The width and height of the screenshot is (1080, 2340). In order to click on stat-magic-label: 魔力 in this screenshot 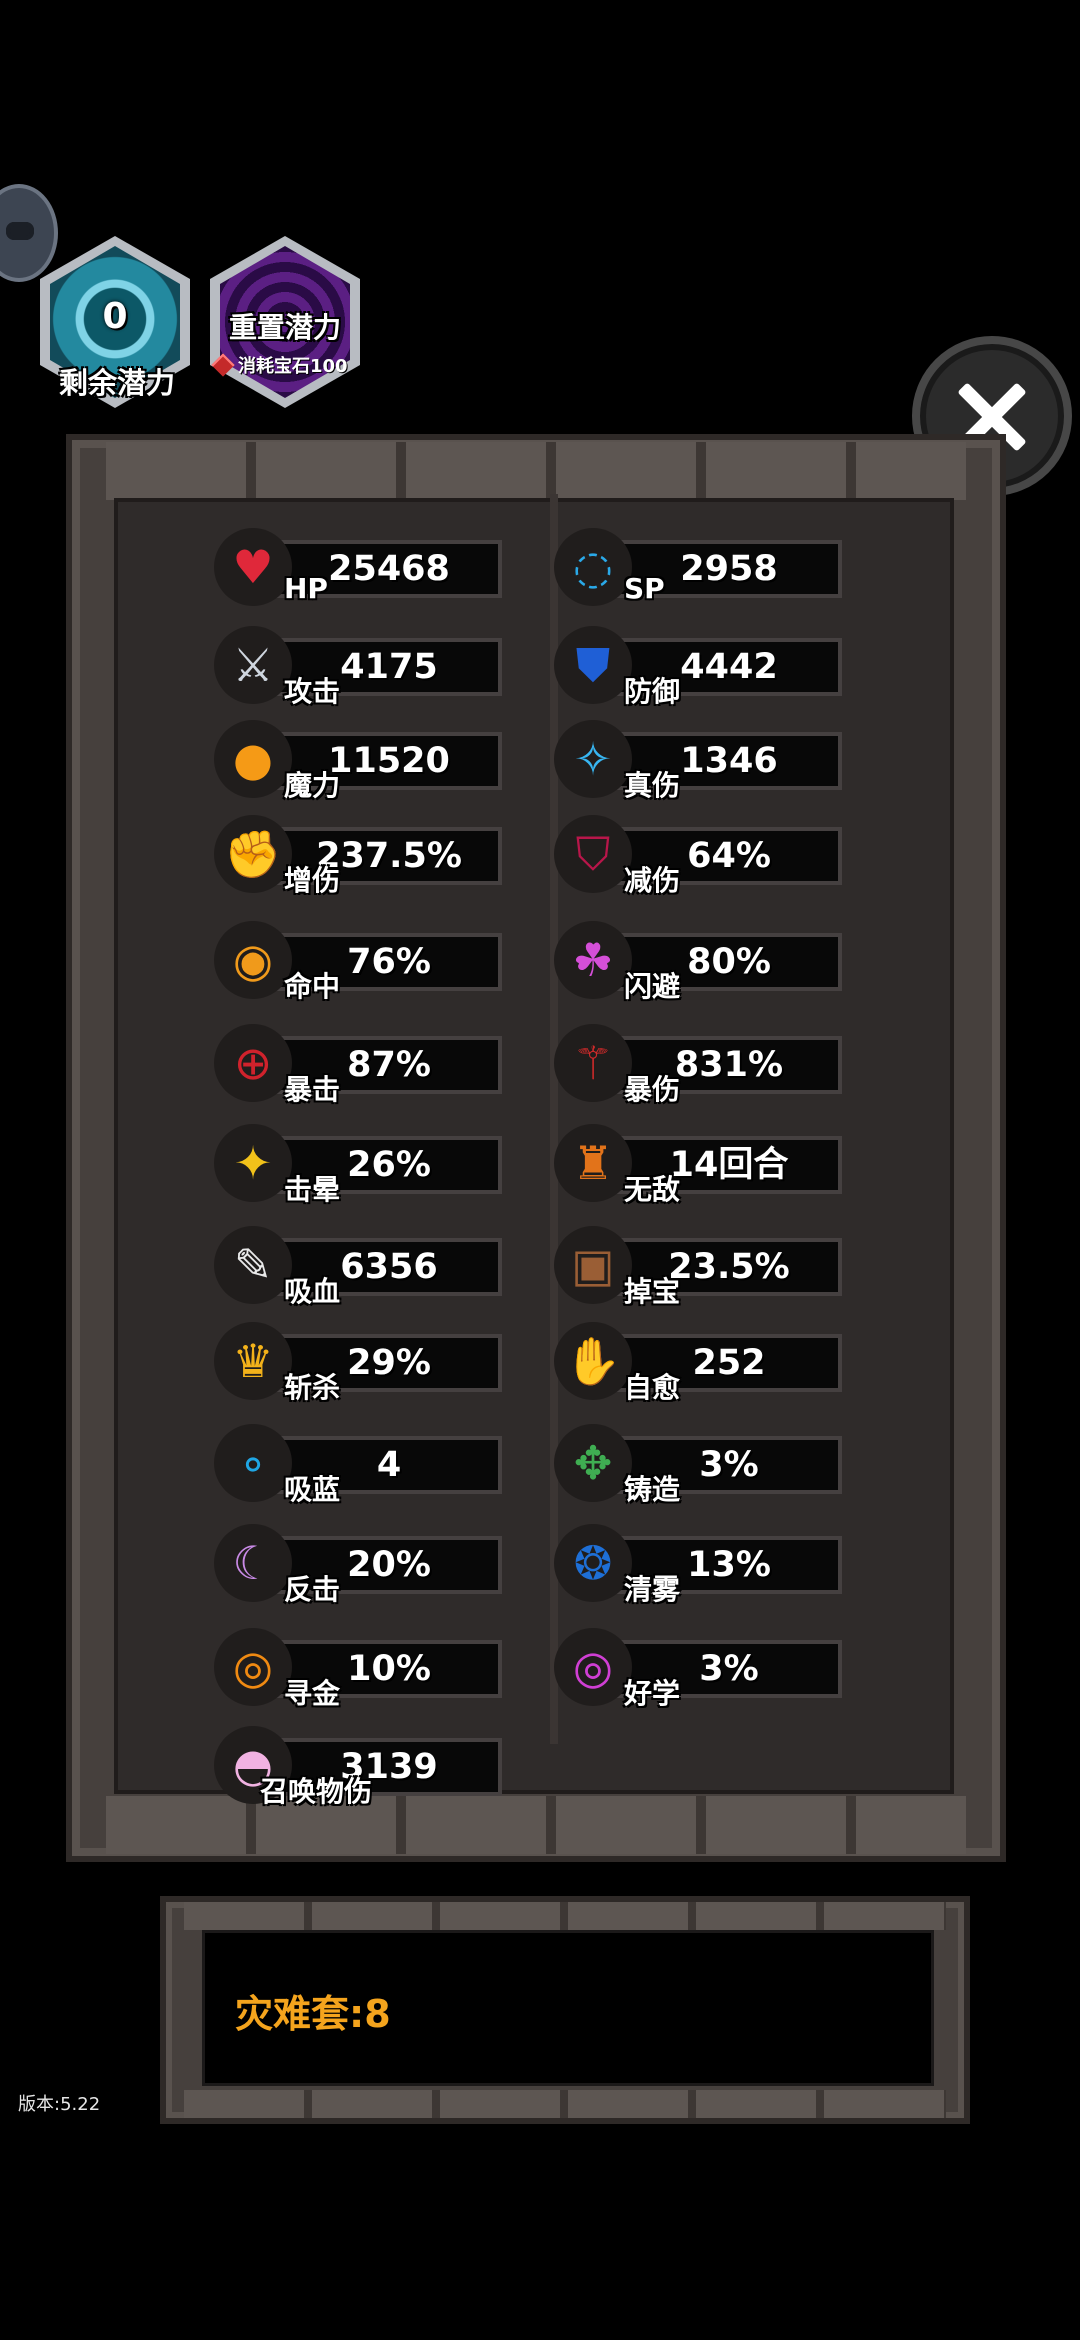, I will do `click(312, 785)`.